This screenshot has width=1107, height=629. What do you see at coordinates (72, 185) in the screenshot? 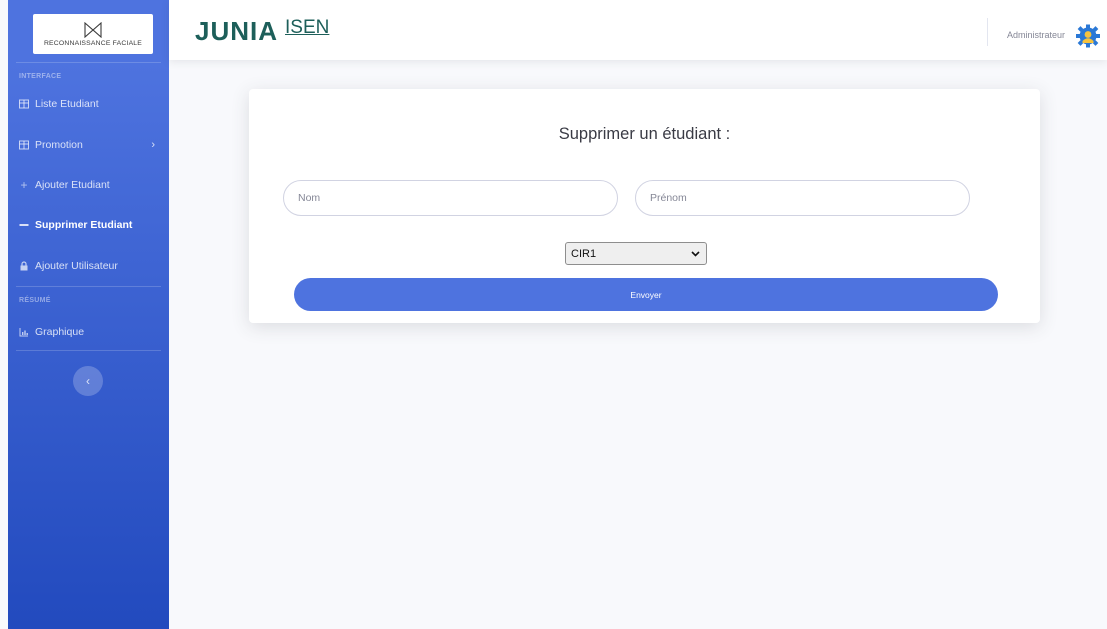
I see `sidebar-item-label: Ajouter Etudiant` at bounding box center [72, 185].